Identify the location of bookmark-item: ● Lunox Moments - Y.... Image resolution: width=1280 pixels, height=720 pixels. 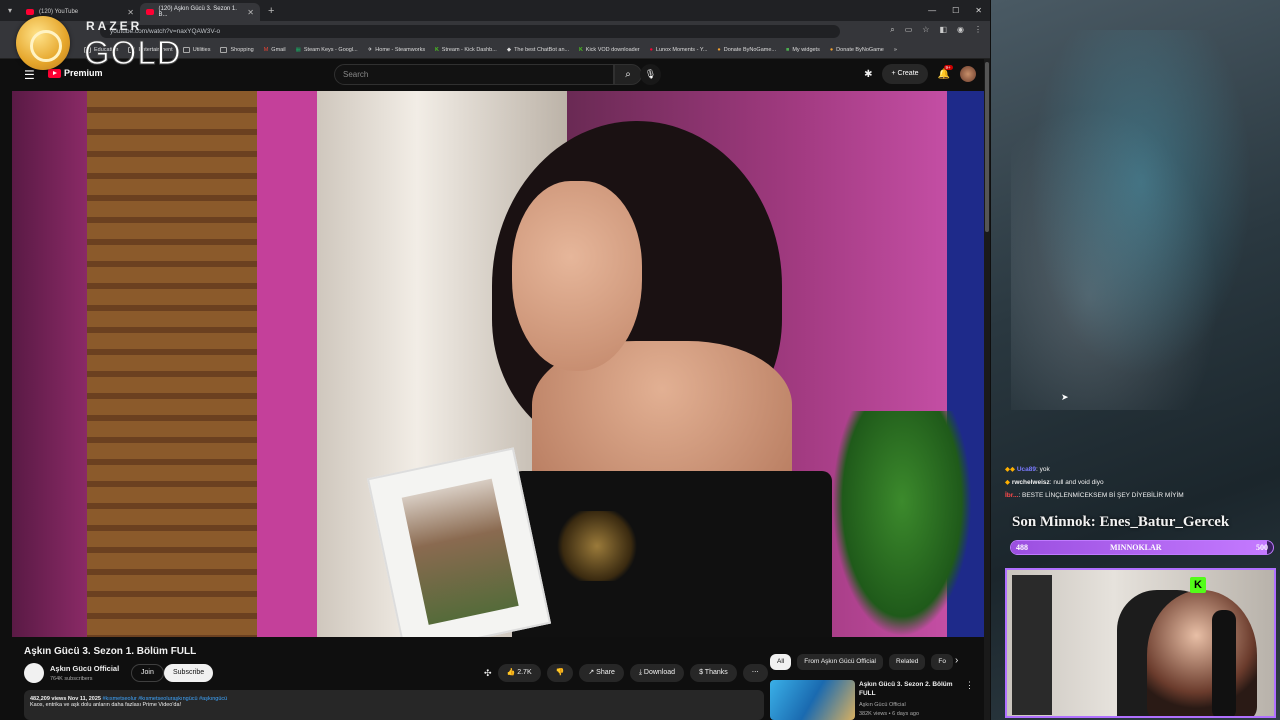
(679, 50).